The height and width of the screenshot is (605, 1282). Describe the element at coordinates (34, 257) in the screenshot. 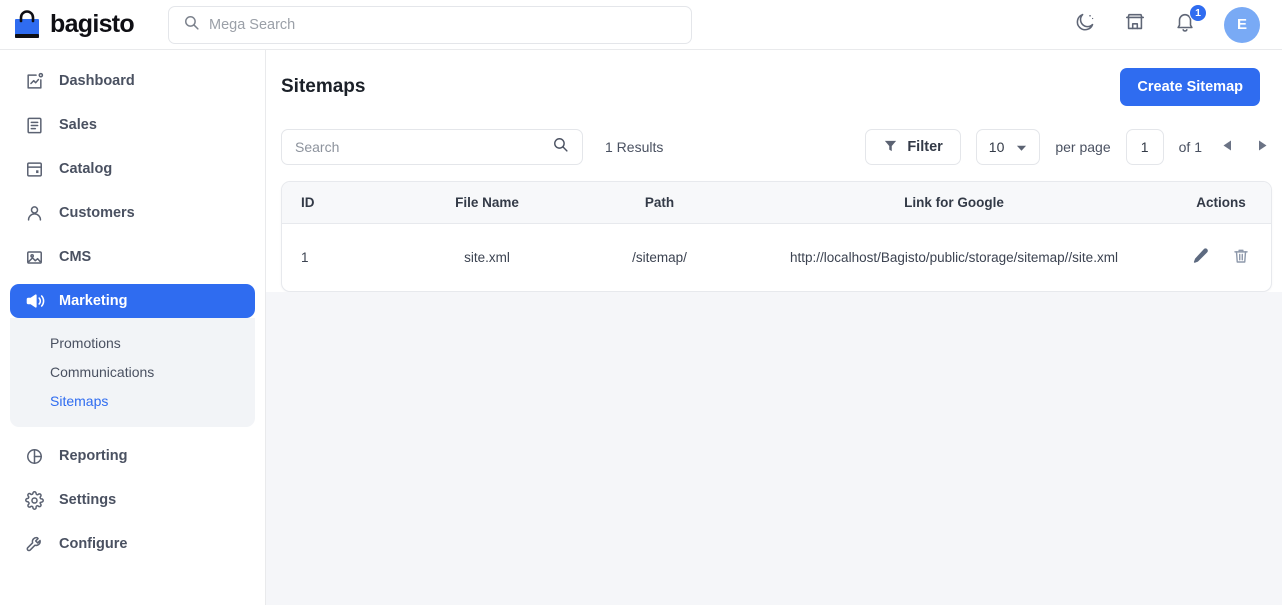

I see `cms-image-icon` at that location.